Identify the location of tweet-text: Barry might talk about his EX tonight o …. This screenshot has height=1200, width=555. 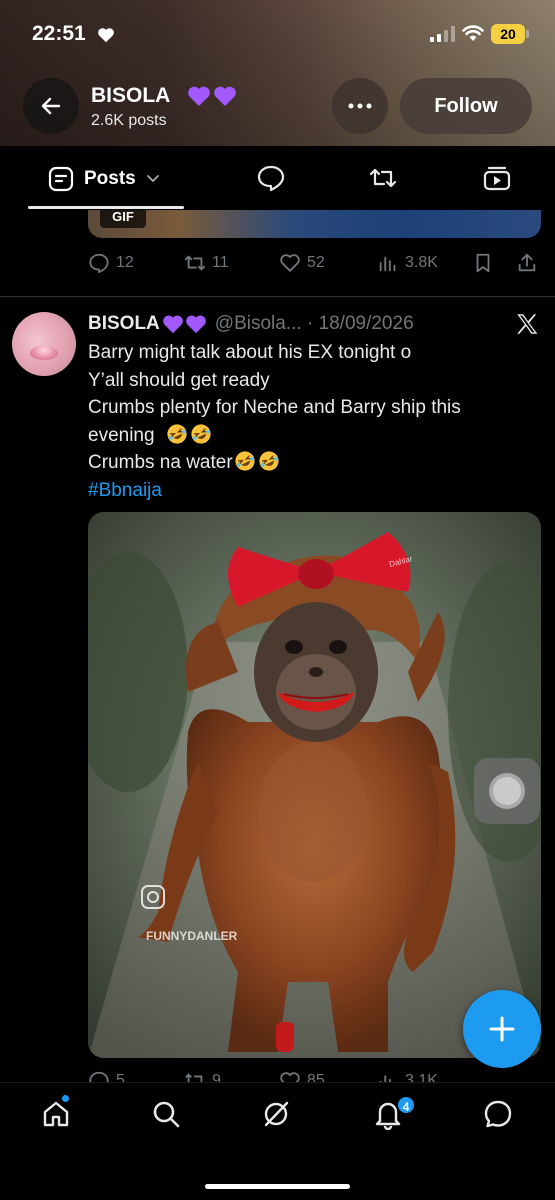
(313, 421).